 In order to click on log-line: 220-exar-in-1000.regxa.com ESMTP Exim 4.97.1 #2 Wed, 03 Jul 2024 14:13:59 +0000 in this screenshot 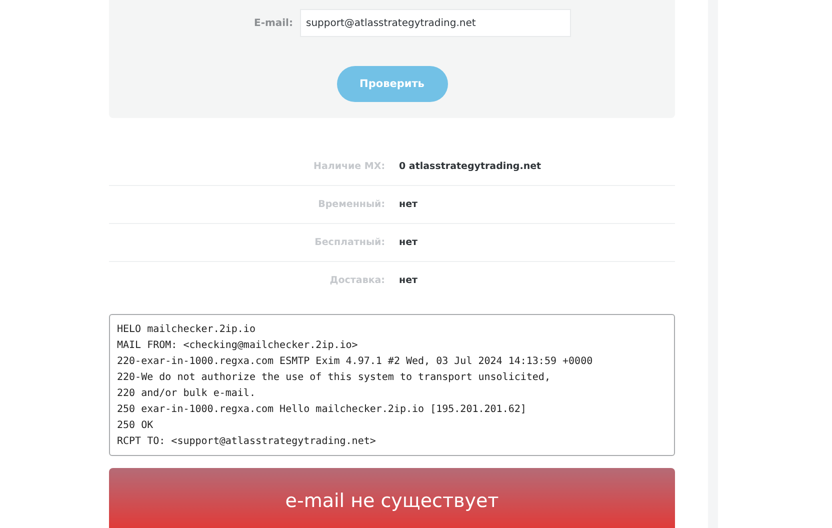, I will do `click(355, 362)`.